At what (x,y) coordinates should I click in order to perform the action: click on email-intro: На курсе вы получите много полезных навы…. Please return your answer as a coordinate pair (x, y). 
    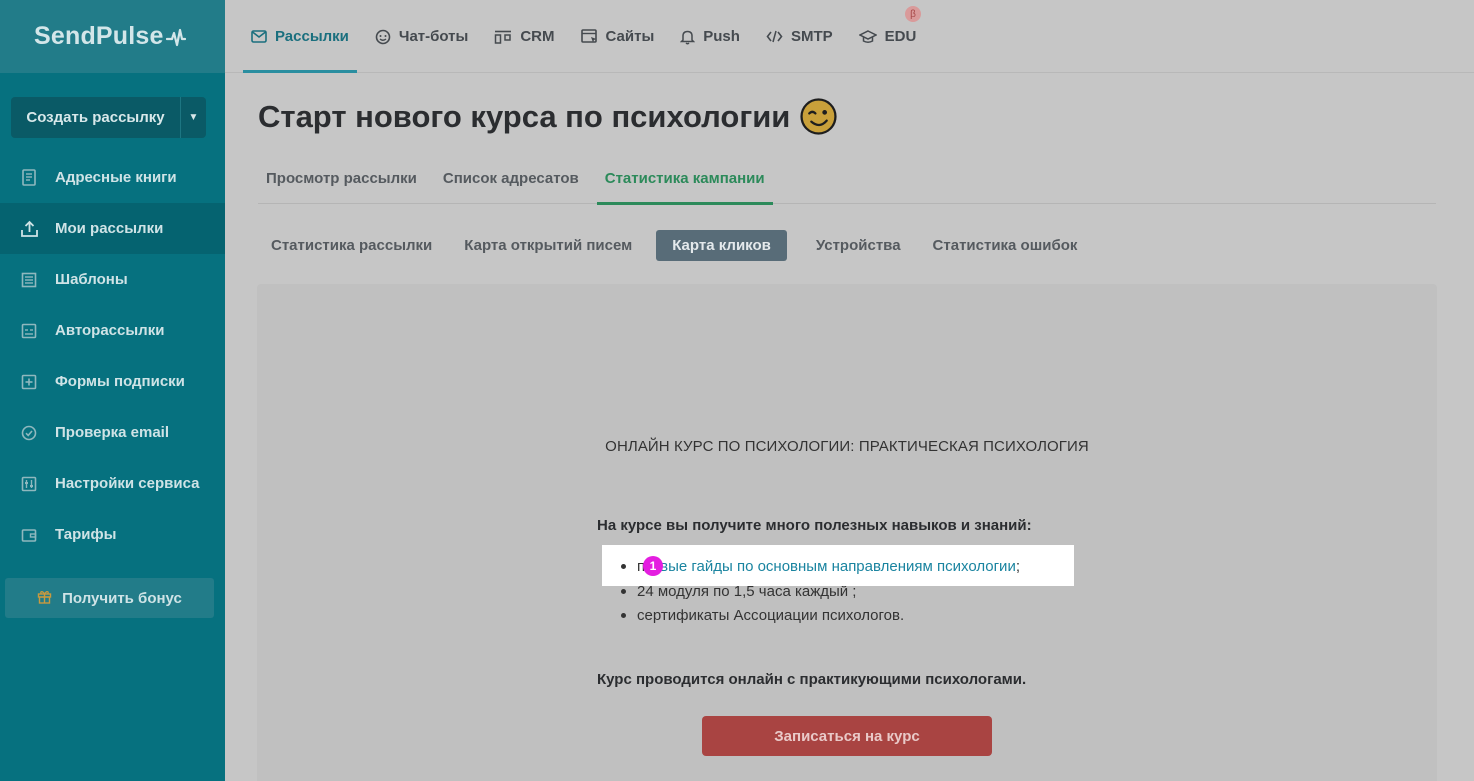
    Looking at the image, I should click on (814, 525).